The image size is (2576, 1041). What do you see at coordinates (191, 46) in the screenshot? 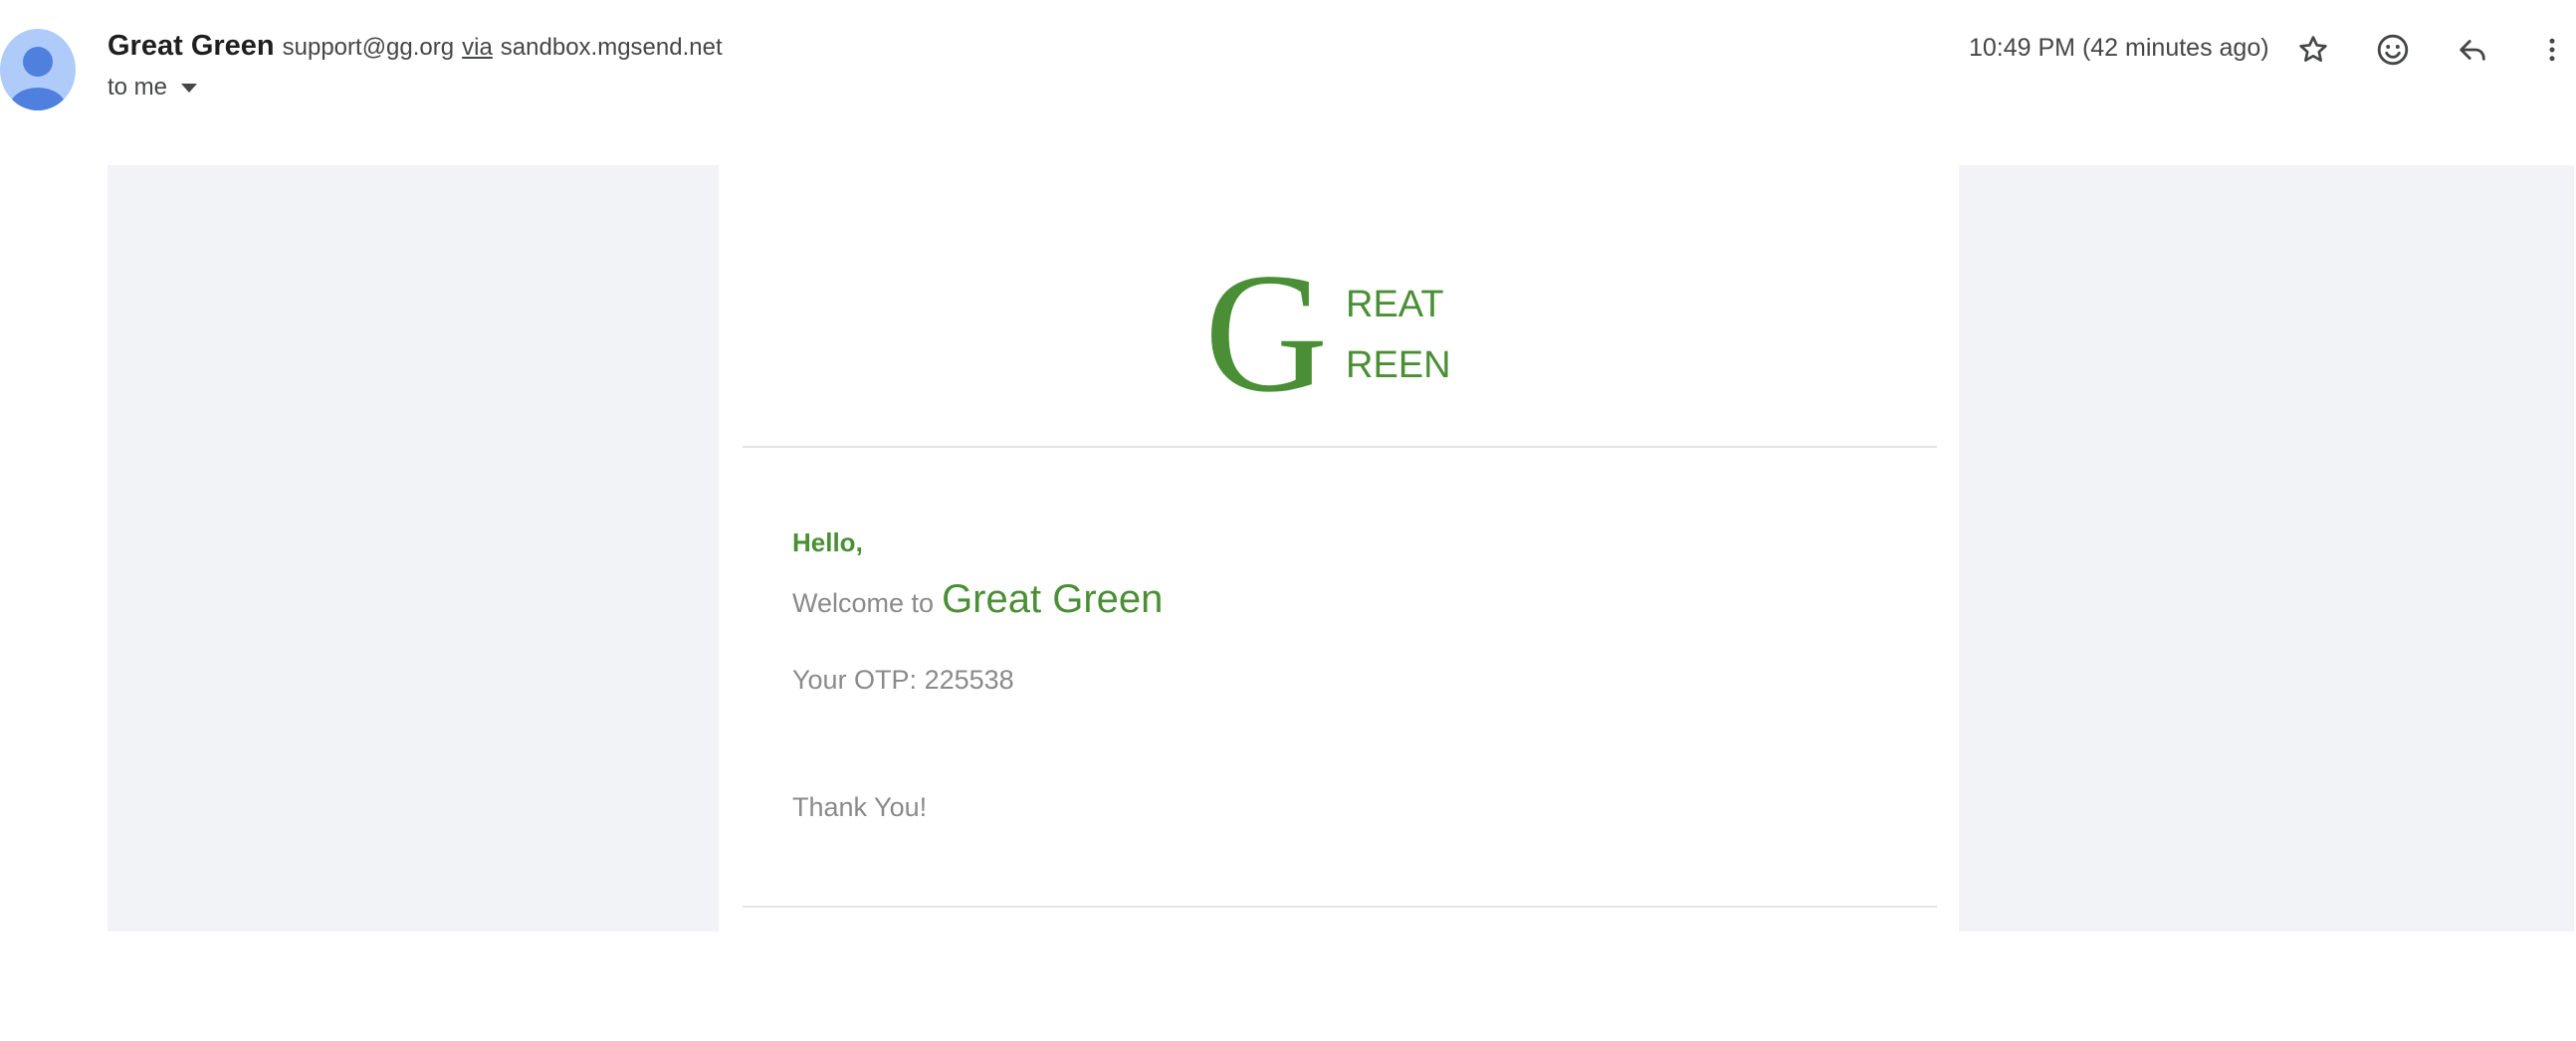
I see `sender-name: Great Green` at bounding box center [191, 46].